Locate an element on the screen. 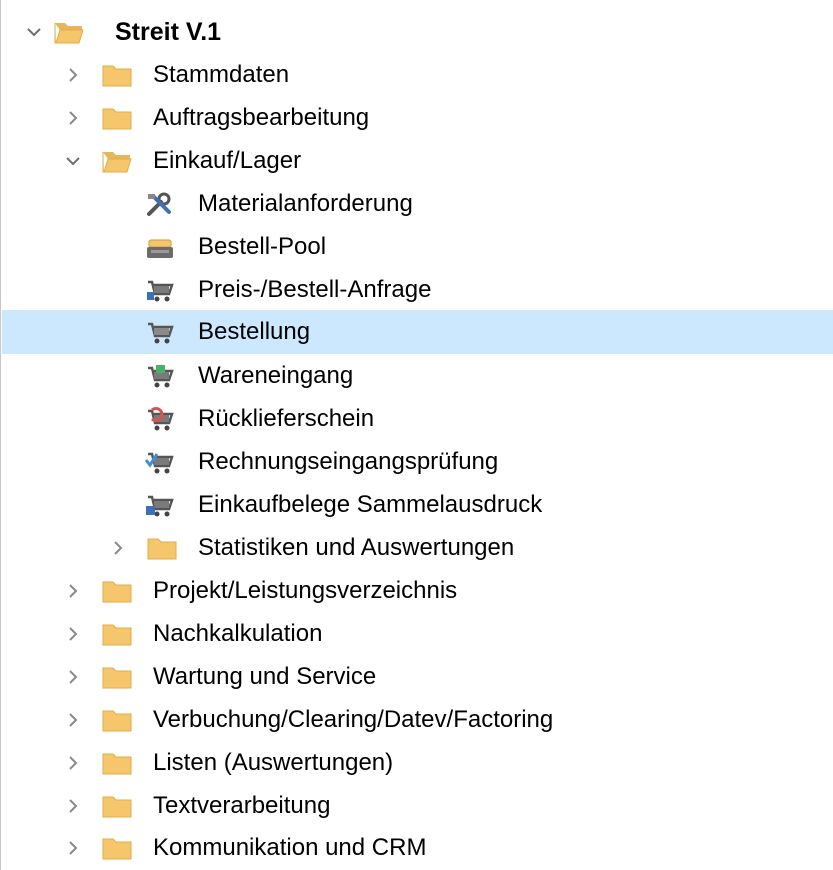 This screenshot has width=833, height=870. tree-node-label: Stammdaten is located at coordinates (221, 74).